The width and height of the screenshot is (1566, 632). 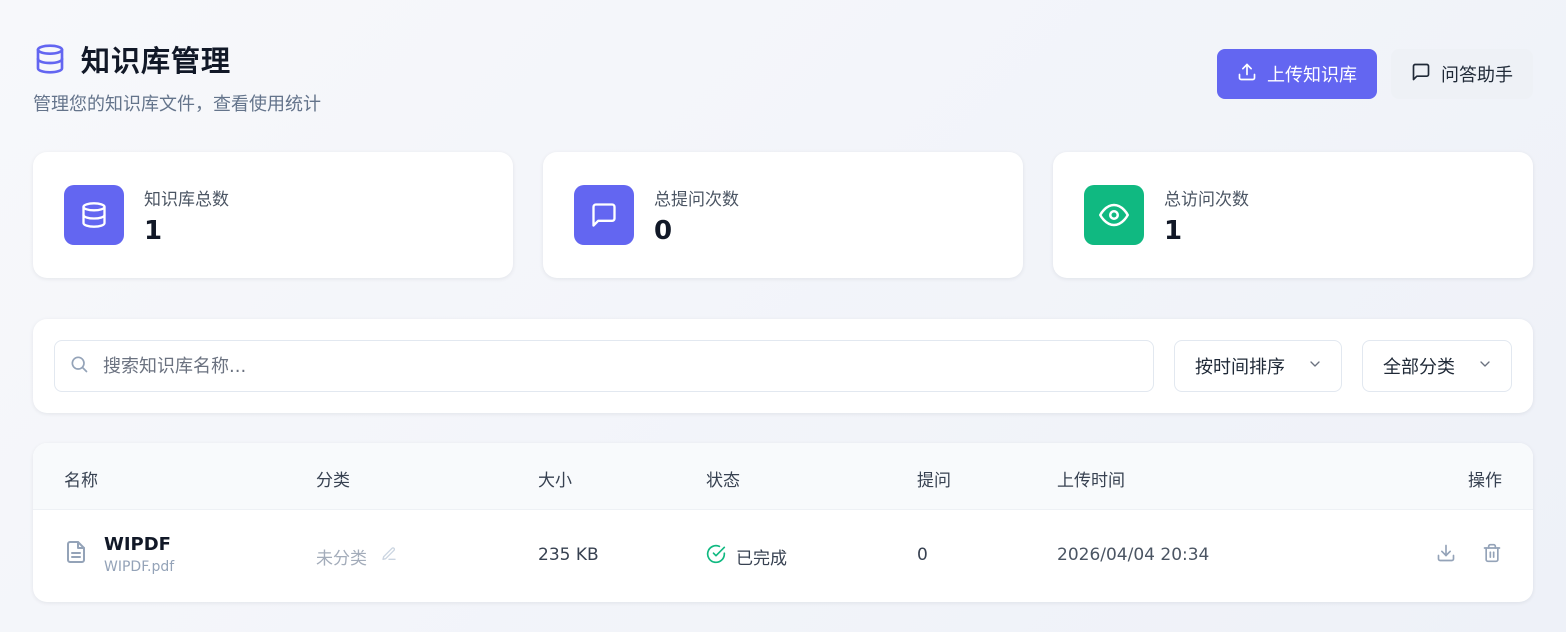 I want to click on download-icon, so click(x=1446, y=555).